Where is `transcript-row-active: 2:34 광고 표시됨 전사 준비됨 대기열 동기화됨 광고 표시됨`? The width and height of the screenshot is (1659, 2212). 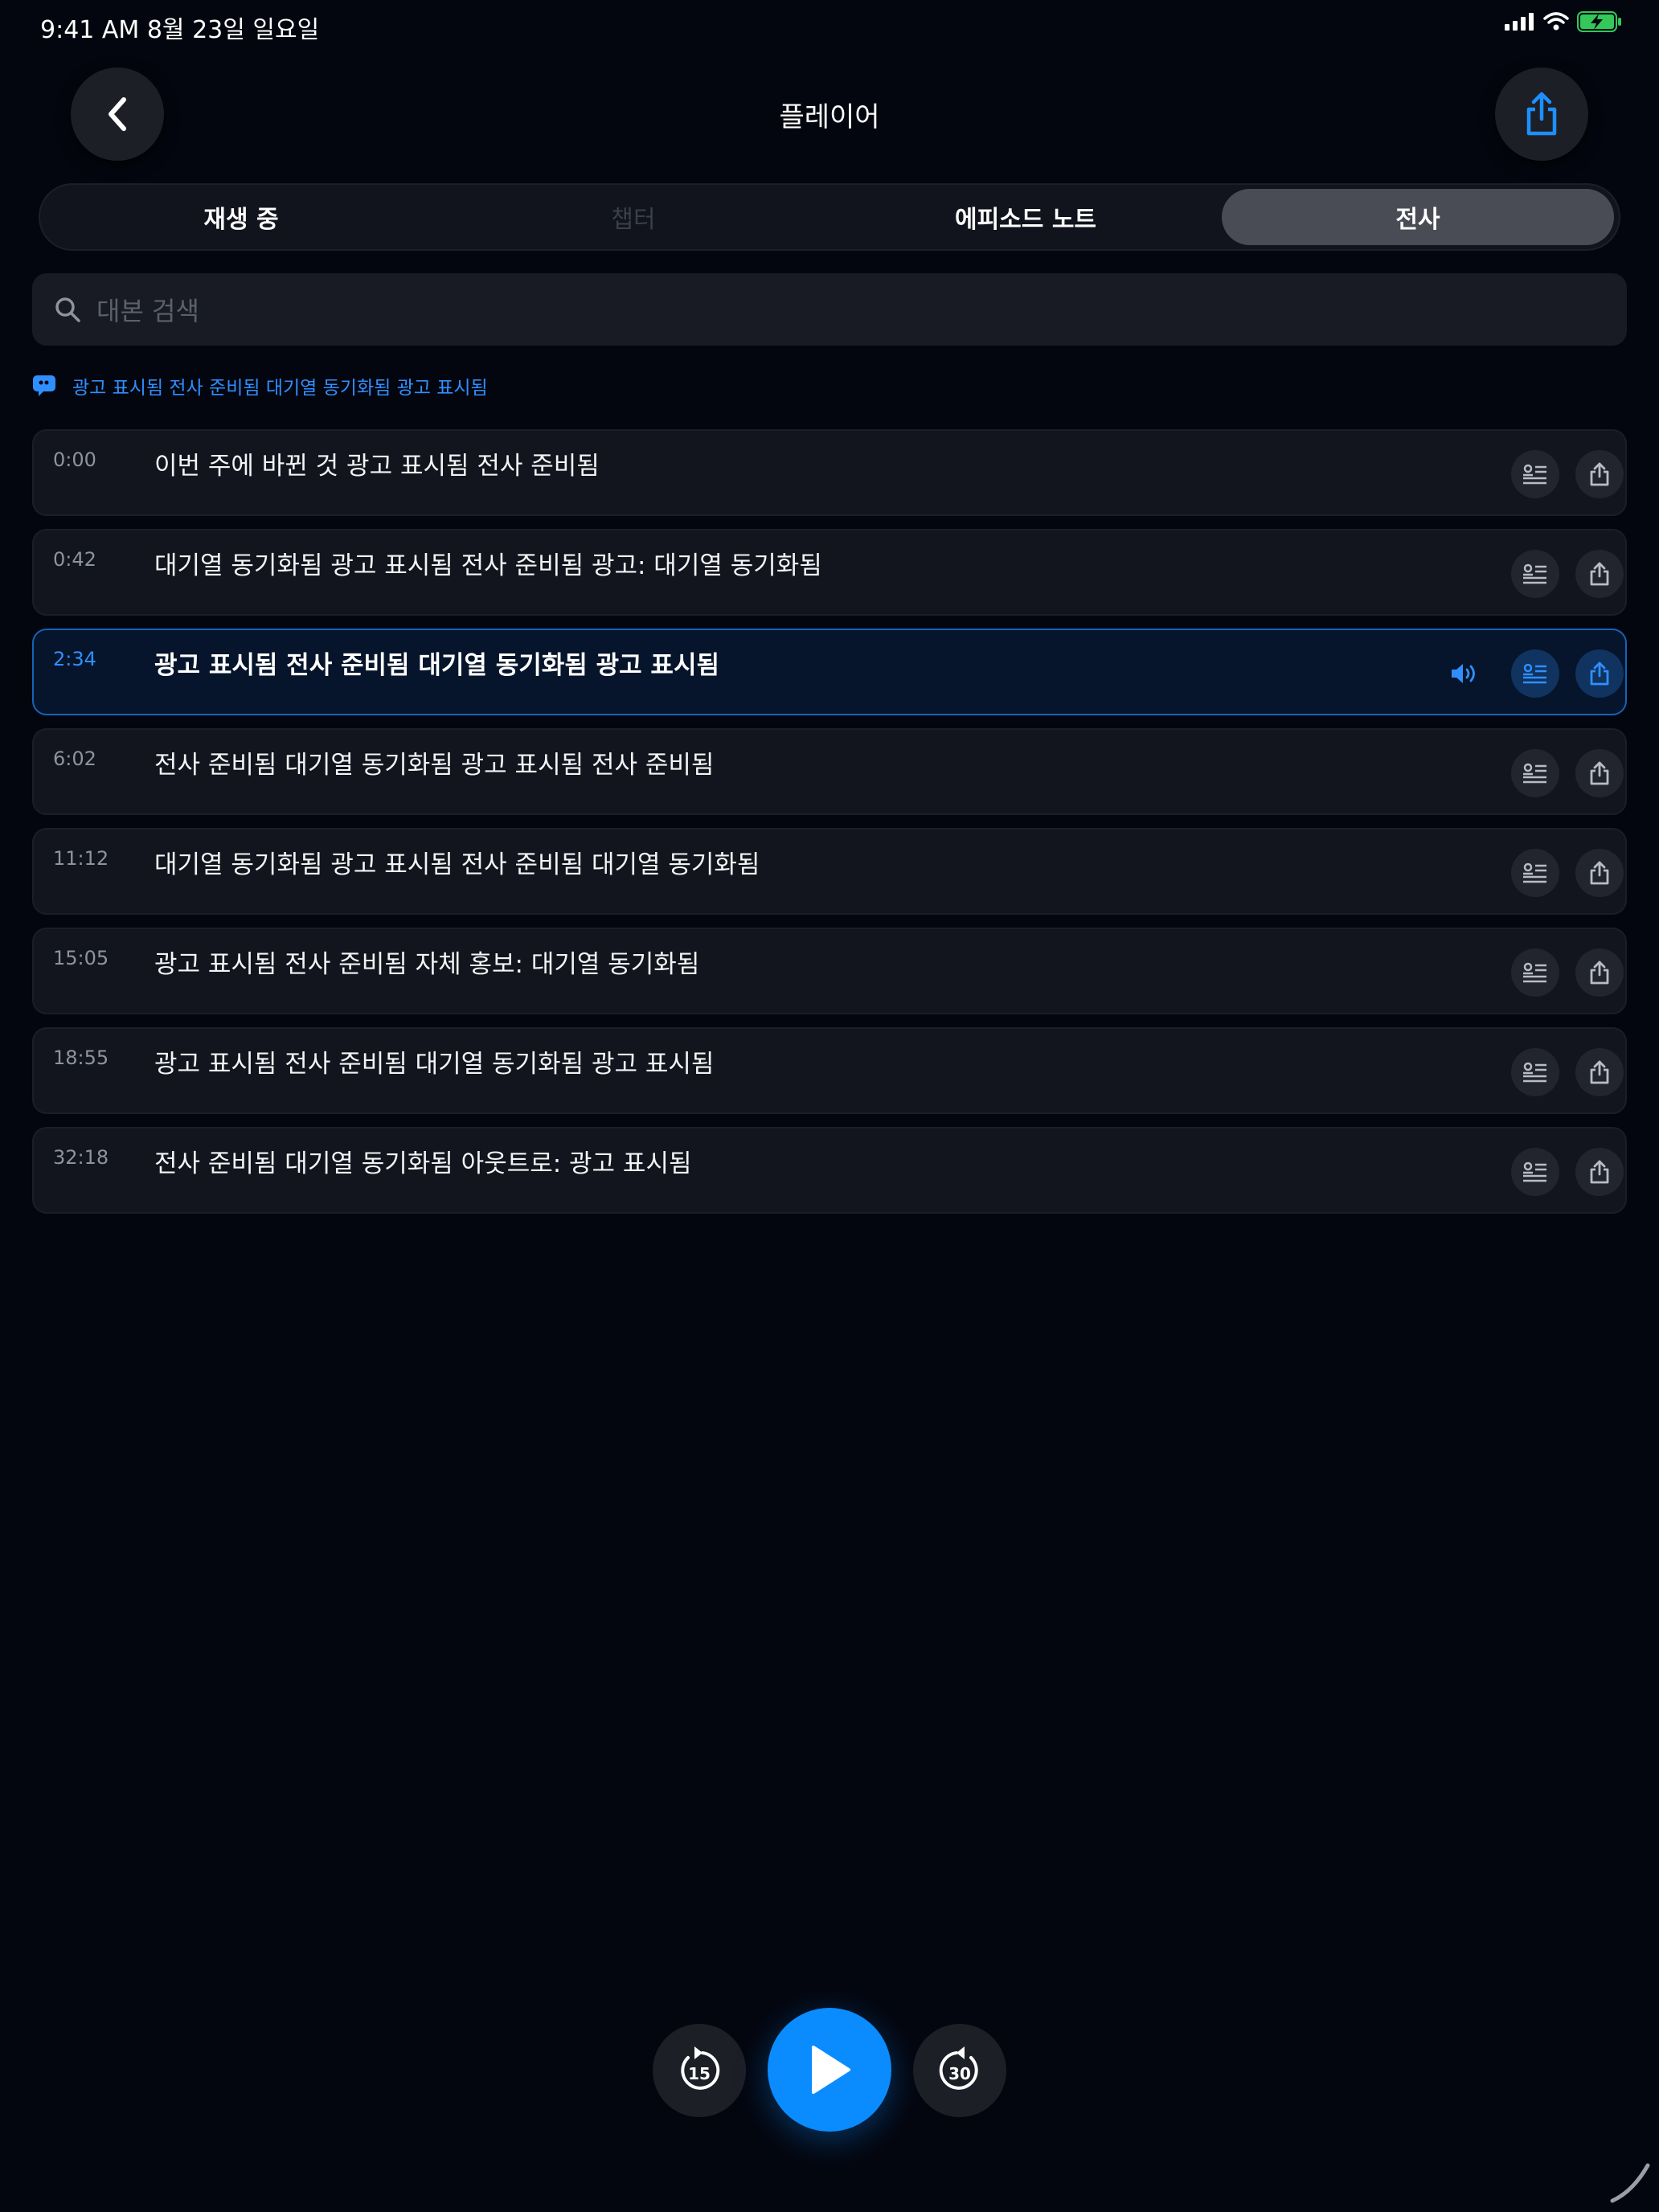
transcript-row-active: 2:34 광고 표시됨 전사 준비됨 대기열 동기화됨 광고 표시됨 is located at coordinates (829, 672).